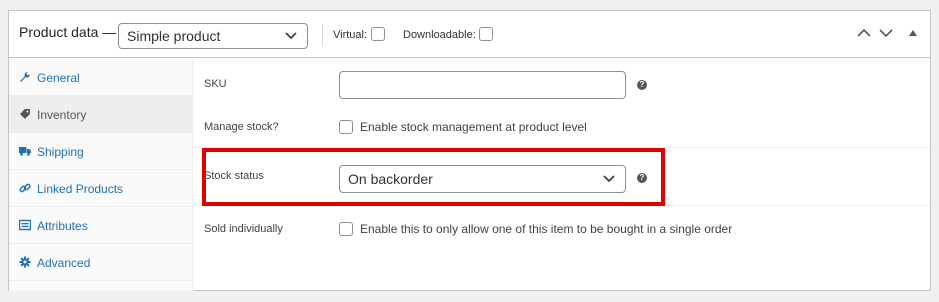 Image resolution: width=939 pixels, height=302 pixels. I want to click on manage-stock-checkbox, so click(346, 127).